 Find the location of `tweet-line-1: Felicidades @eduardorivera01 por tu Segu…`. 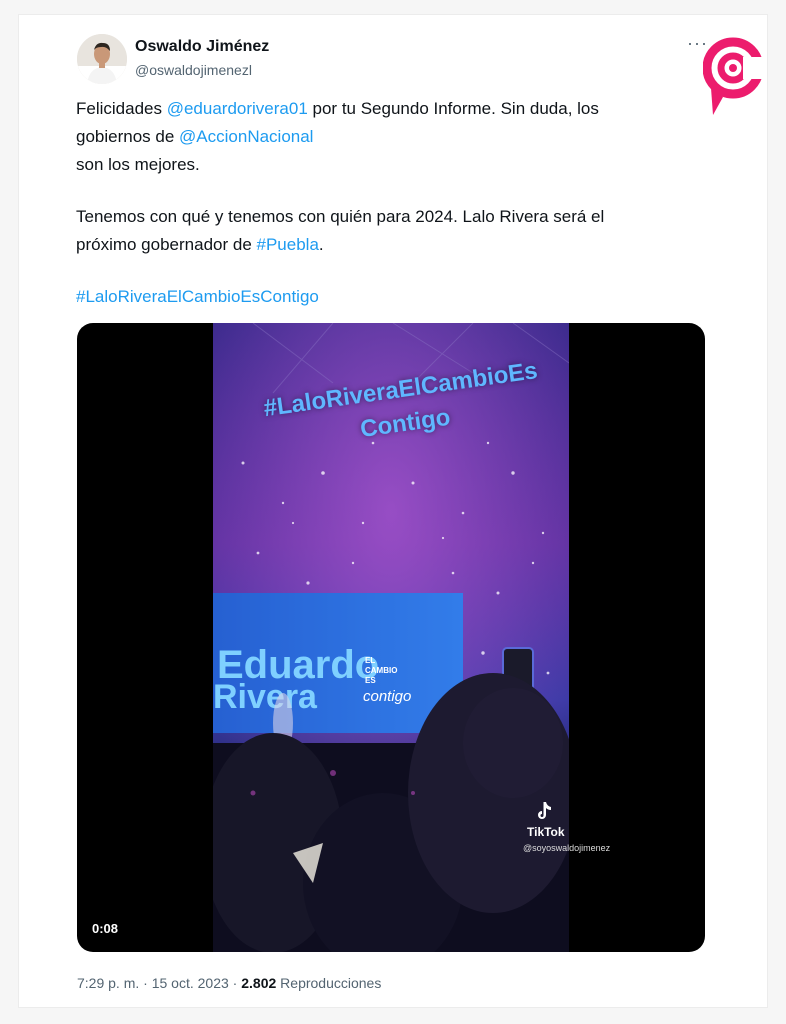

tweet-line-1: Felicidades @eduardorivera01 por tu Segu… is located at coordinates (391, 109).